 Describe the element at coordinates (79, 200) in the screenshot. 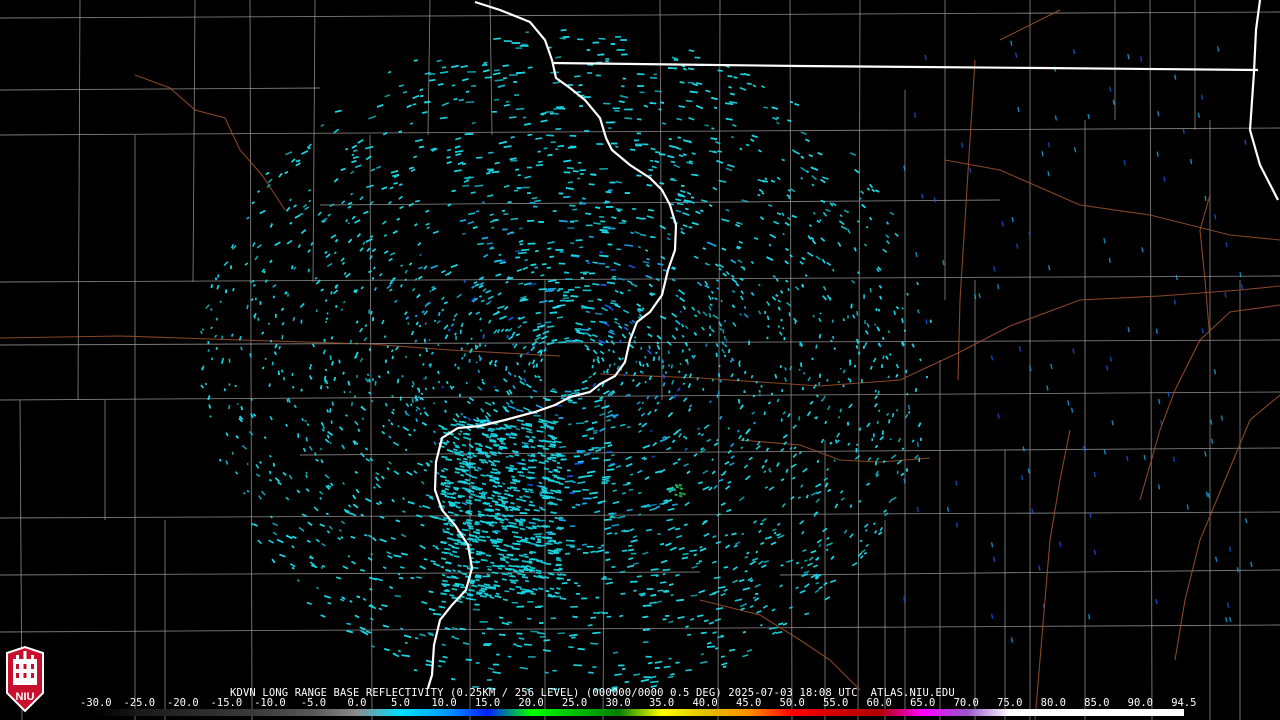

I see `county-line` at that location.